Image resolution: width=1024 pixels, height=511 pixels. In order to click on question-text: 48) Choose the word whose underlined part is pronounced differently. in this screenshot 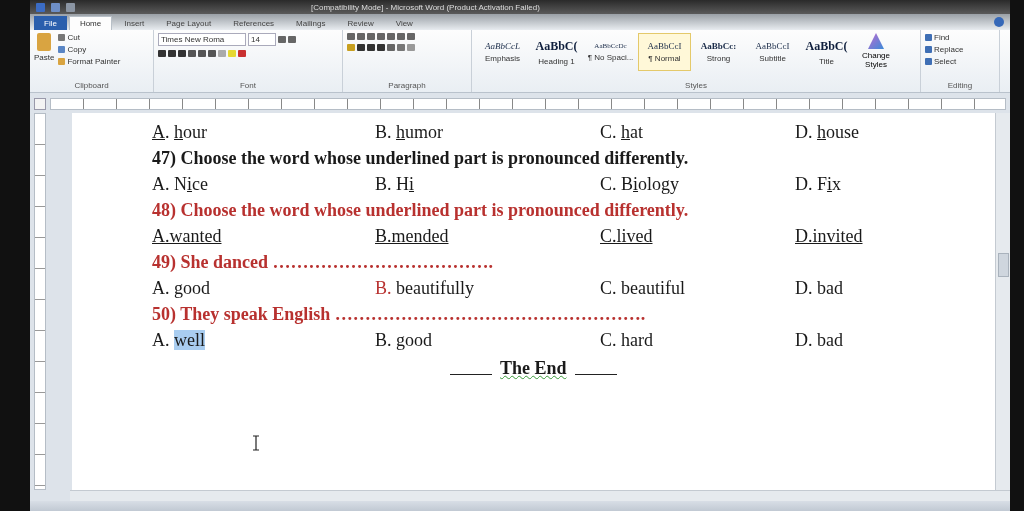, I will do `click(421, 210)`.